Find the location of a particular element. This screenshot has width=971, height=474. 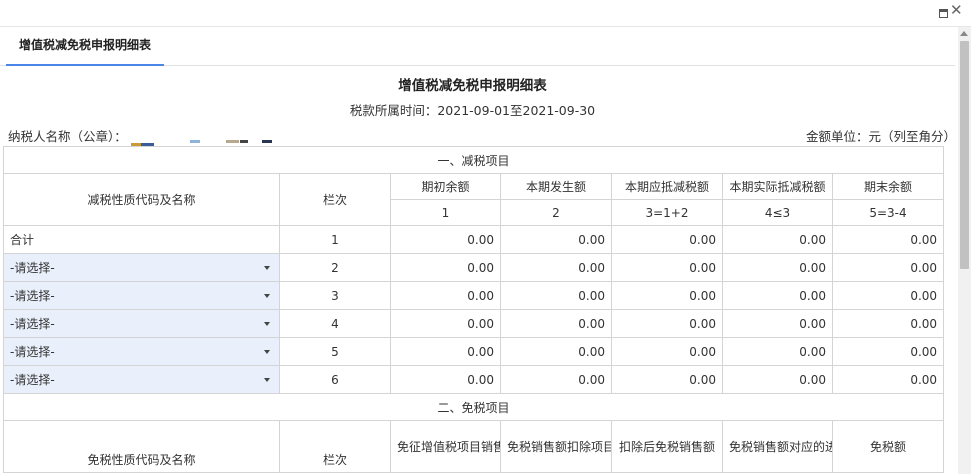

header-exemption-code: 免税性质代码及名称 is located at coordinates (141, 446).